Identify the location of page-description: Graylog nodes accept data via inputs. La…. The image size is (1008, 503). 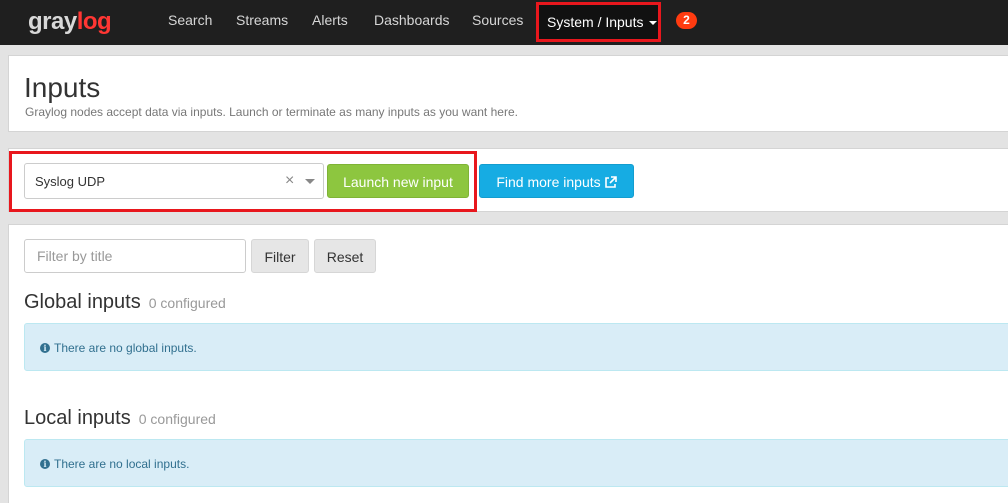
(271, 112).